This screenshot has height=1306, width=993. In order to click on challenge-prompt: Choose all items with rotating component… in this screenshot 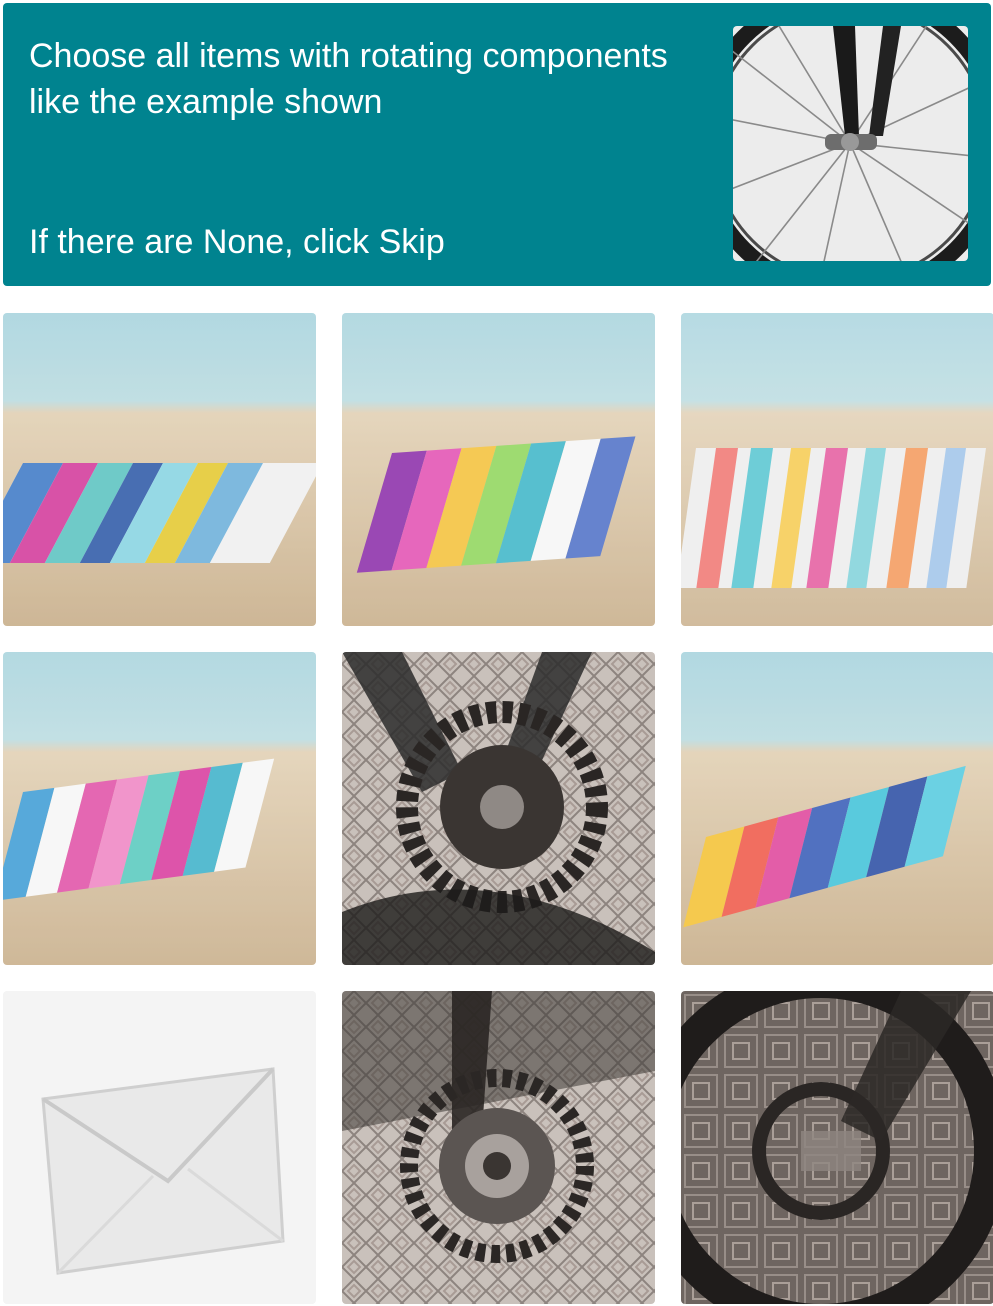, I will do `click(348, 79)`.